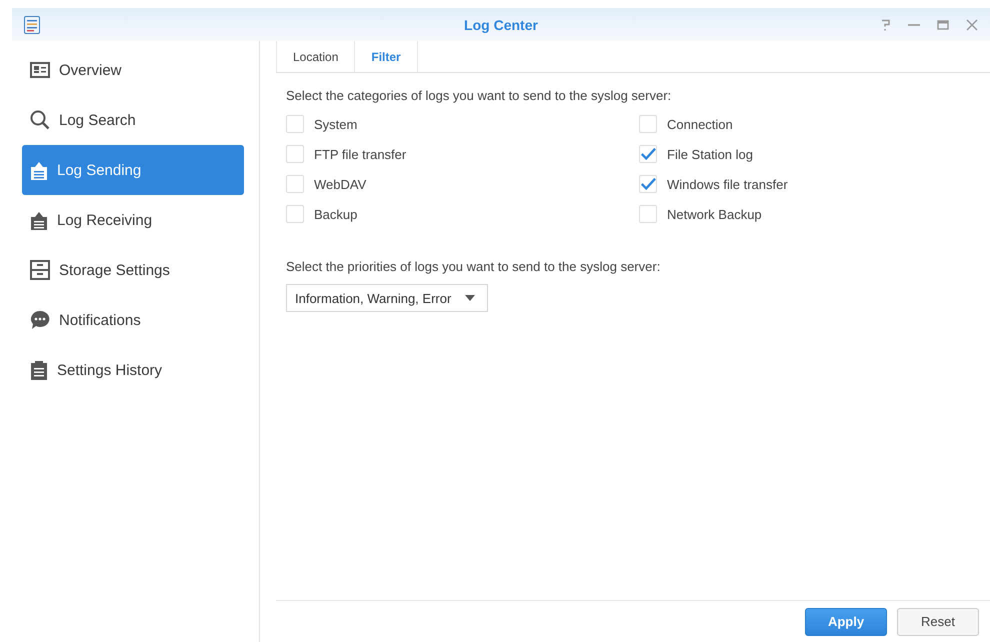 The height and width of the screenshot is (642, 990). Describe the element at coordinates (133, 70) in the screenshot. I see `sidebar-item: Overview` at that location.